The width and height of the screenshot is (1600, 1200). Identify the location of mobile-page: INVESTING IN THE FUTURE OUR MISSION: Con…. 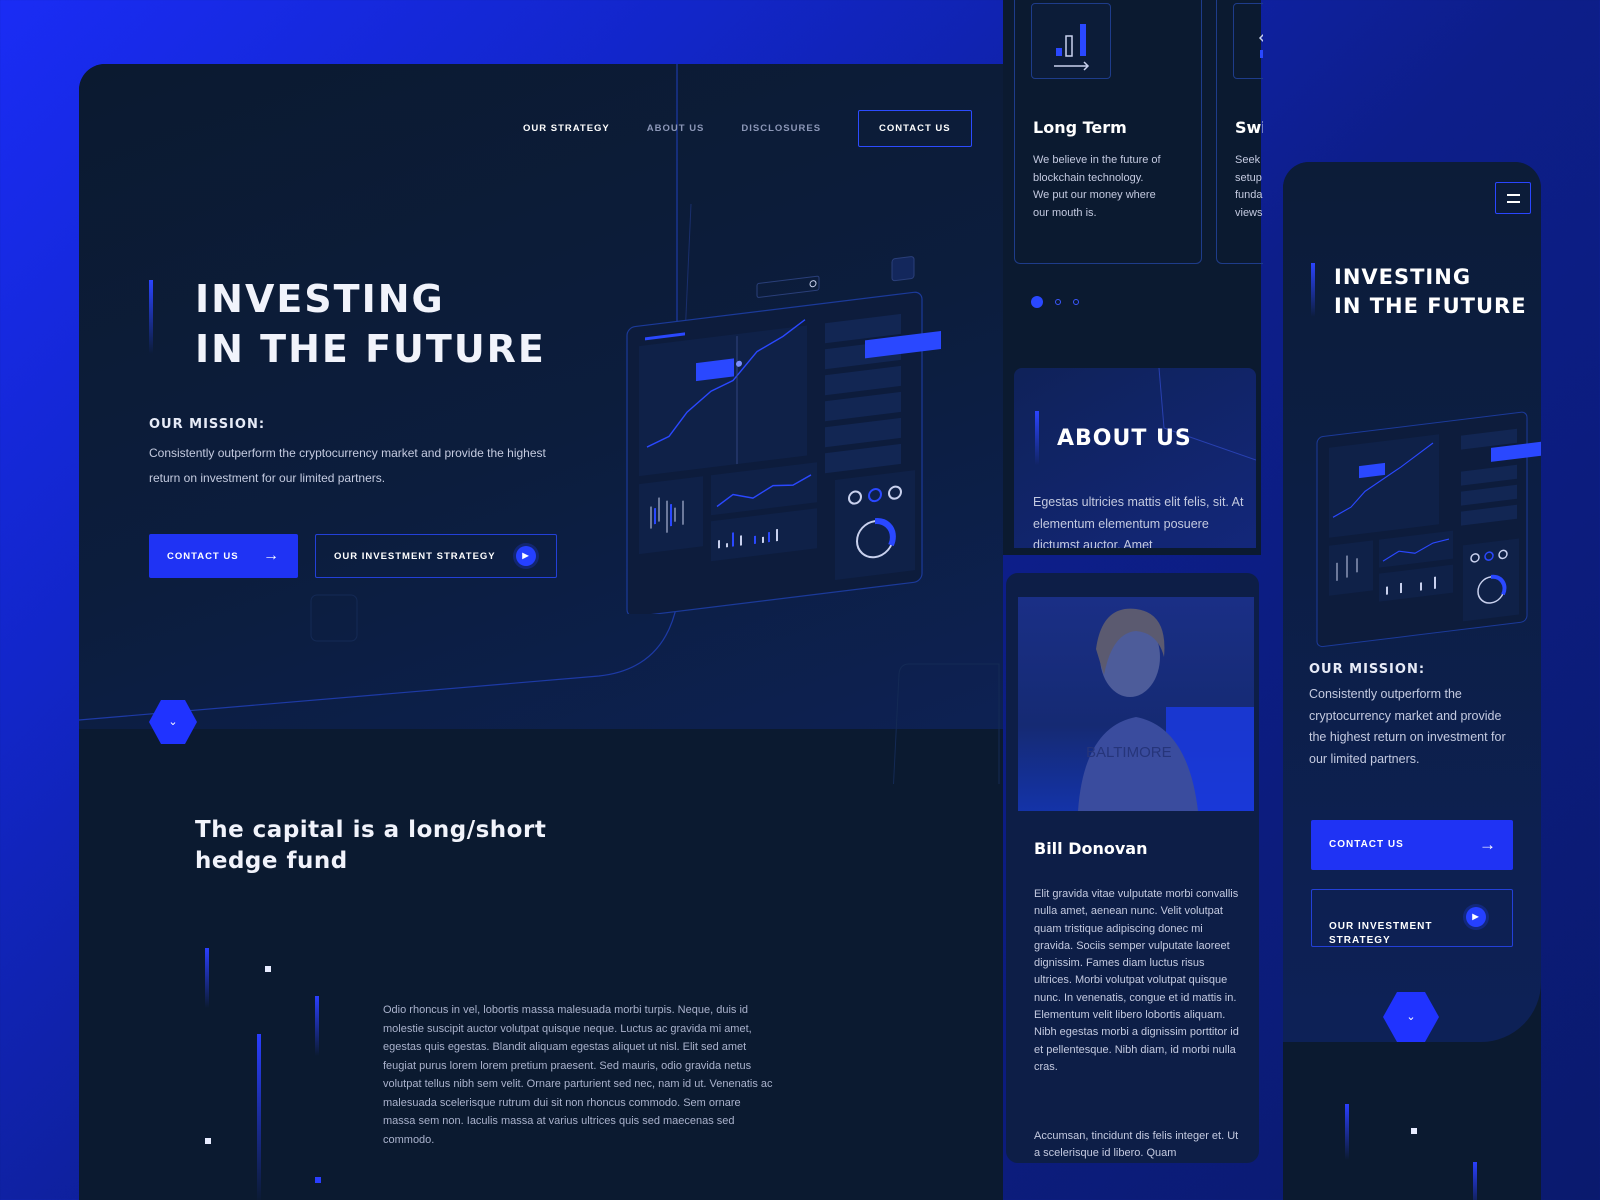
(1412, 681).